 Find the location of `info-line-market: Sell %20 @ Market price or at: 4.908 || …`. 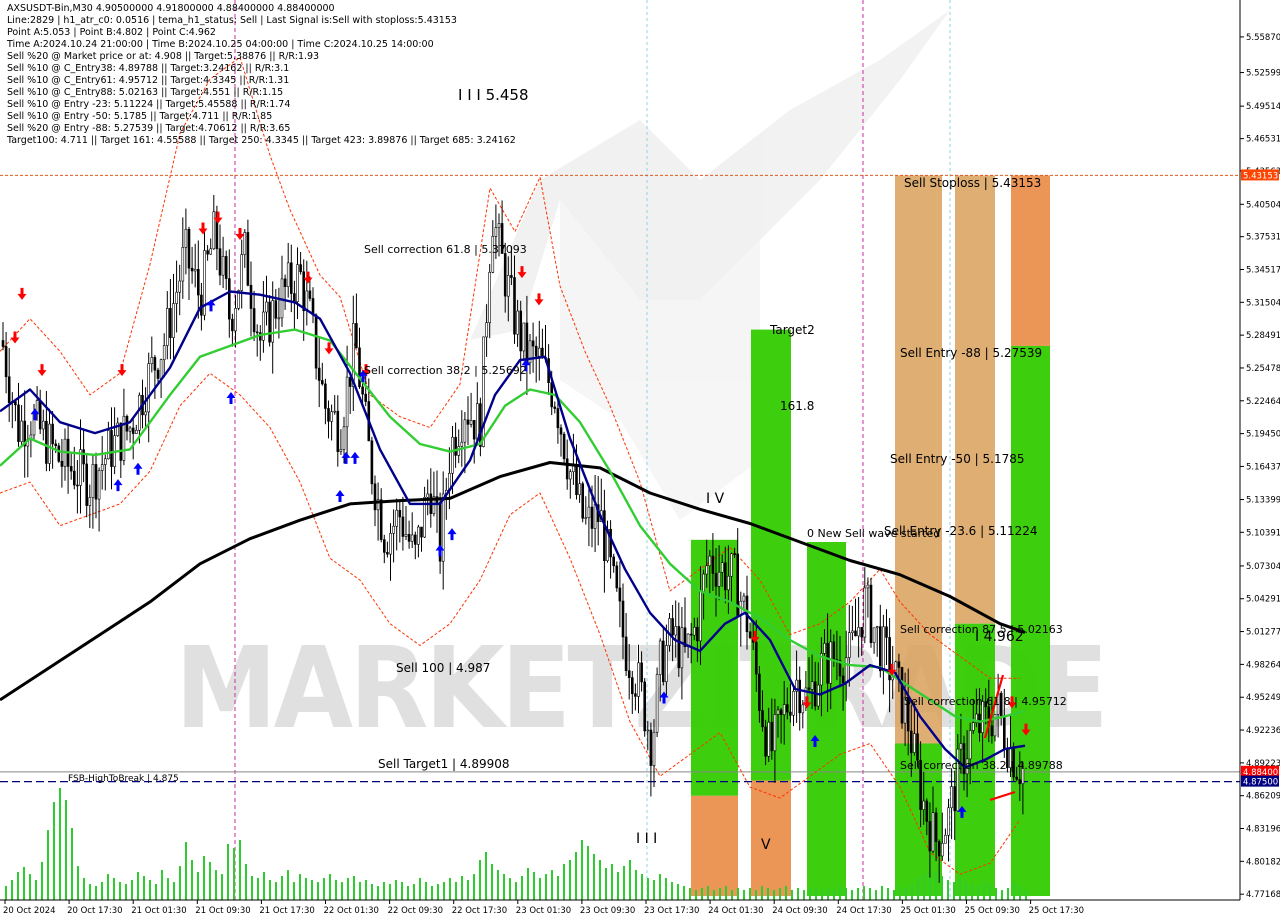

info-line-market: Sell %20 @ Market price or at: 4.908 || … is located at coordinates (163, 56).